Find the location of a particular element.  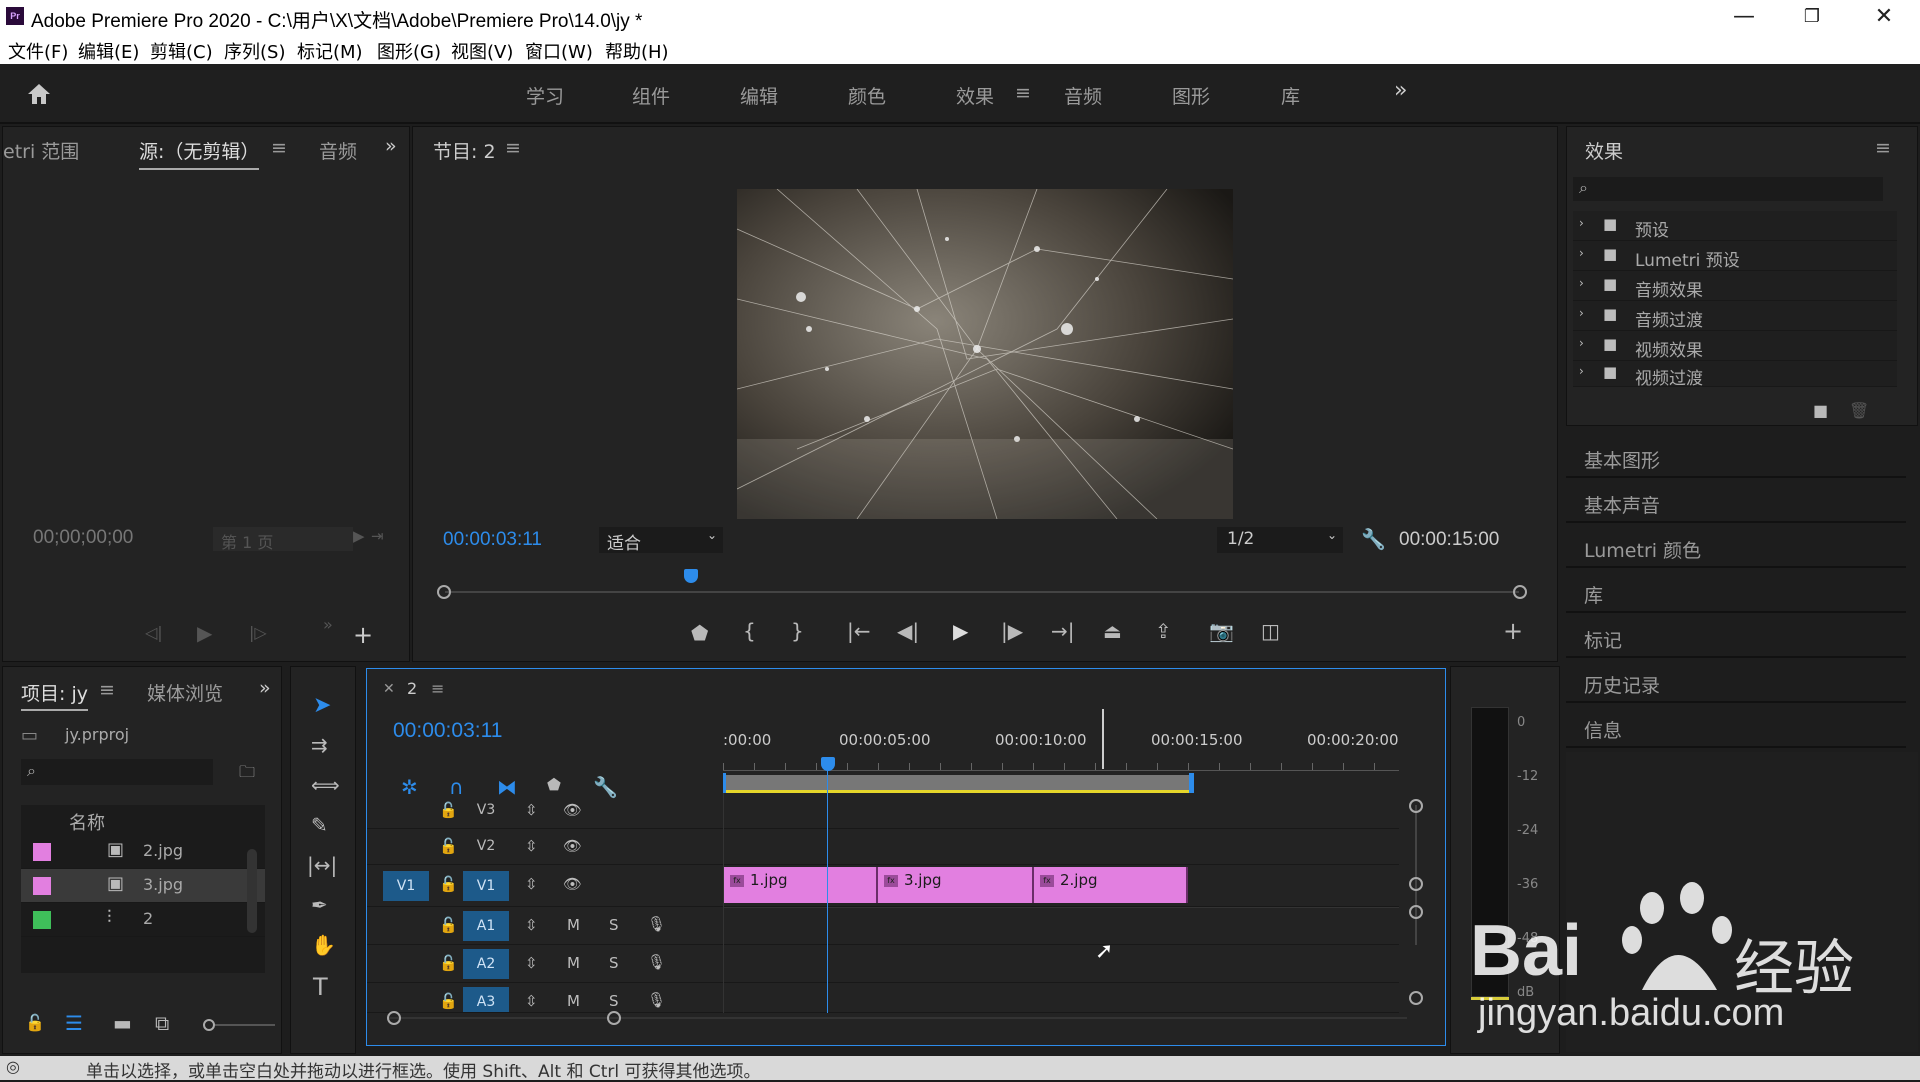

menu-sequence: 序列(S) is located at coordinates (254, 51).